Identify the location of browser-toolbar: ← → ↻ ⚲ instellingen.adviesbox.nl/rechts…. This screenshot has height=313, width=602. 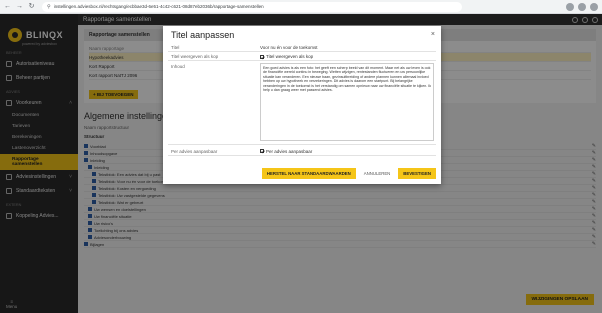
(301, 7).